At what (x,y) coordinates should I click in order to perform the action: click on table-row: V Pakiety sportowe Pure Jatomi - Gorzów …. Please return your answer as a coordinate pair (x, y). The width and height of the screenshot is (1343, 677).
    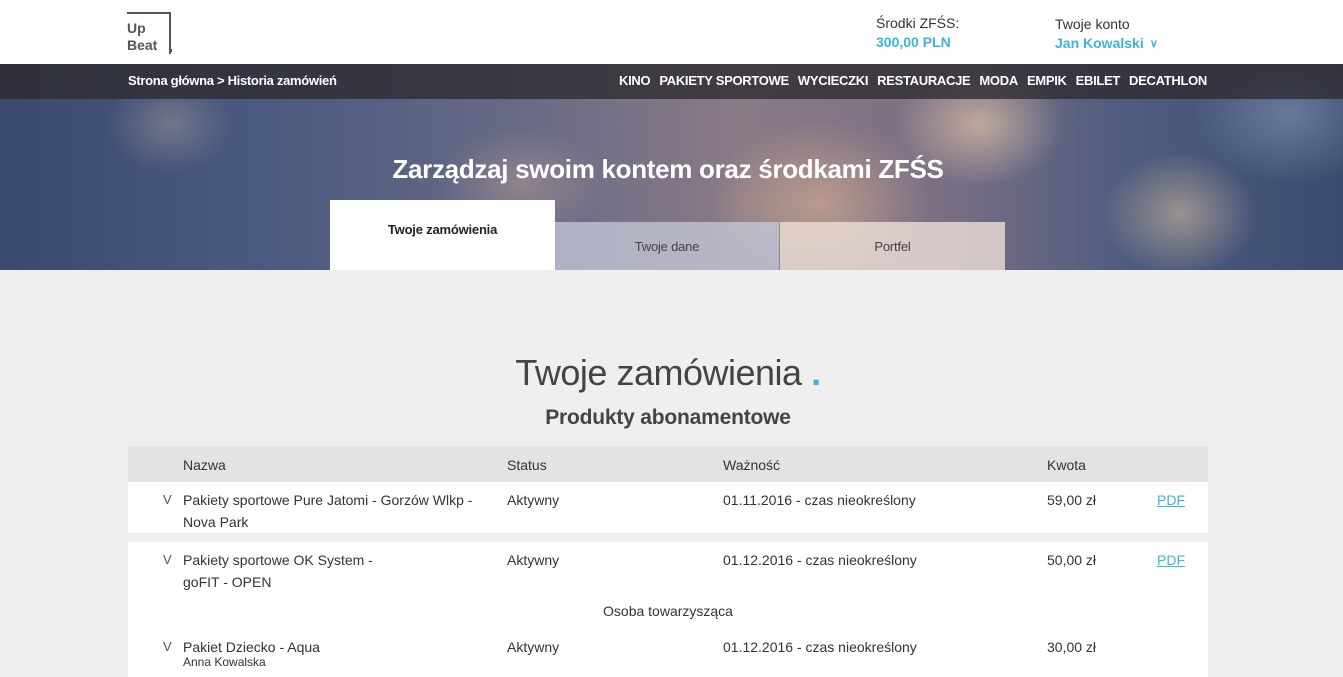
    Looking at the image, I should click on (668, 507).